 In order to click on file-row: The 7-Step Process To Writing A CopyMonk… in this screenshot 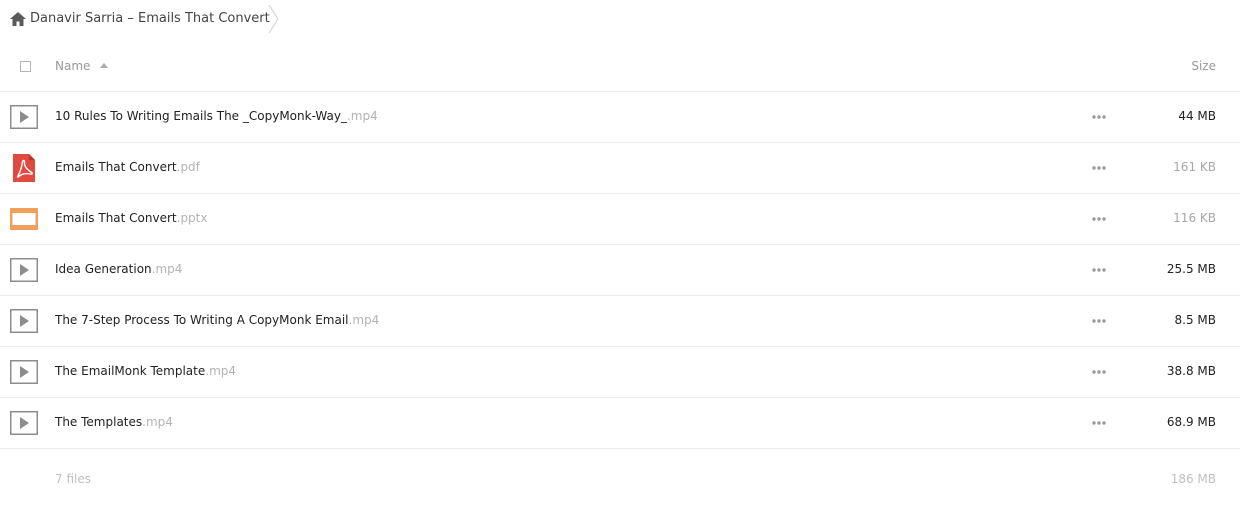, I will do `click(620, 321)`.